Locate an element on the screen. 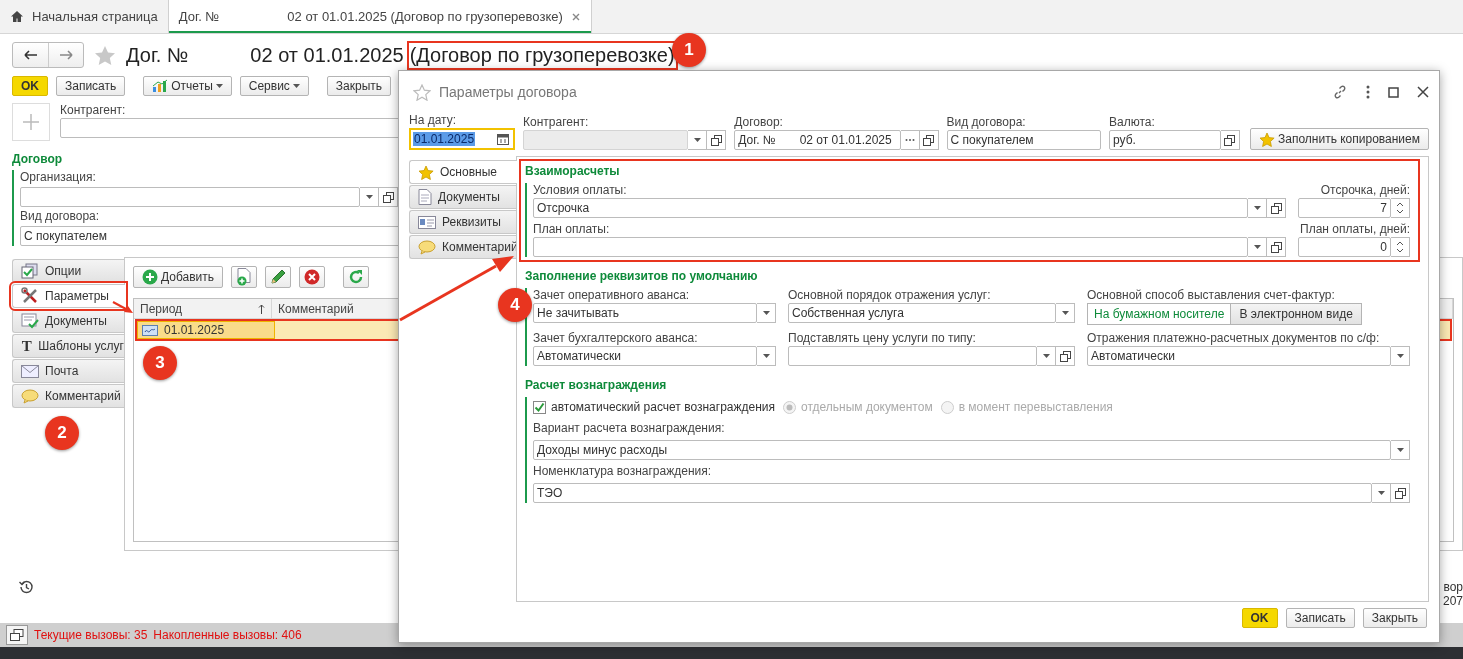 This screenshot has width=1463, height=659. chart-icon is located at coordinates (160, 86).